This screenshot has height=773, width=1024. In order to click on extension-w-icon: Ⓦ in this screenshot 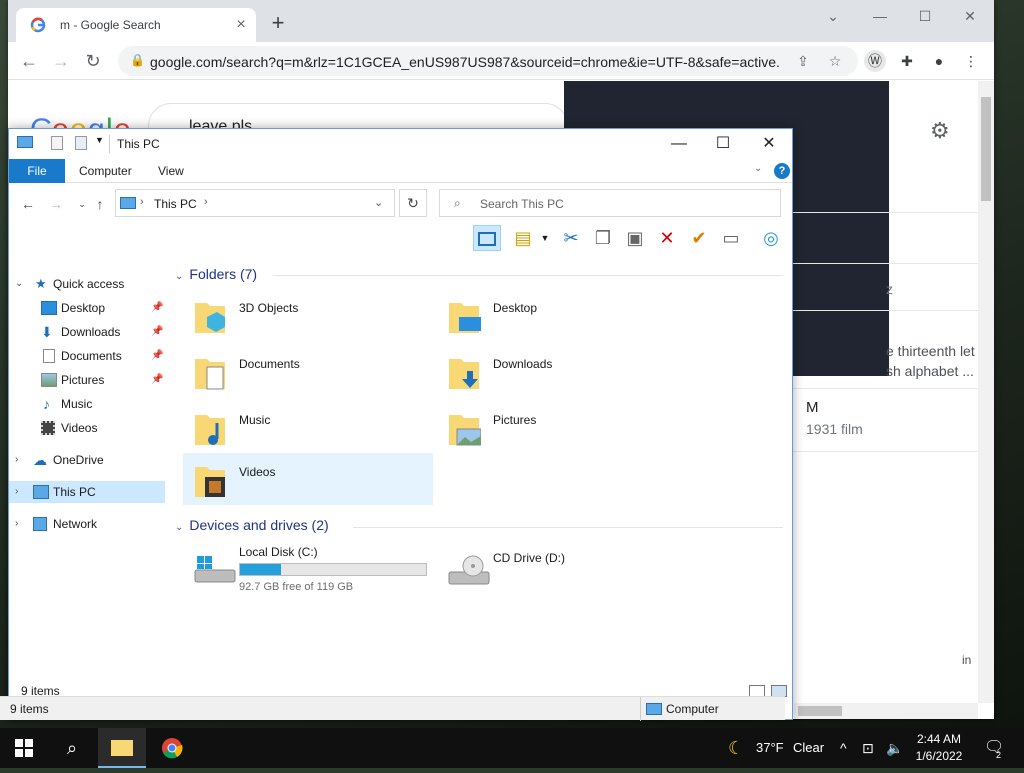, I will do `click(875, 61)`.